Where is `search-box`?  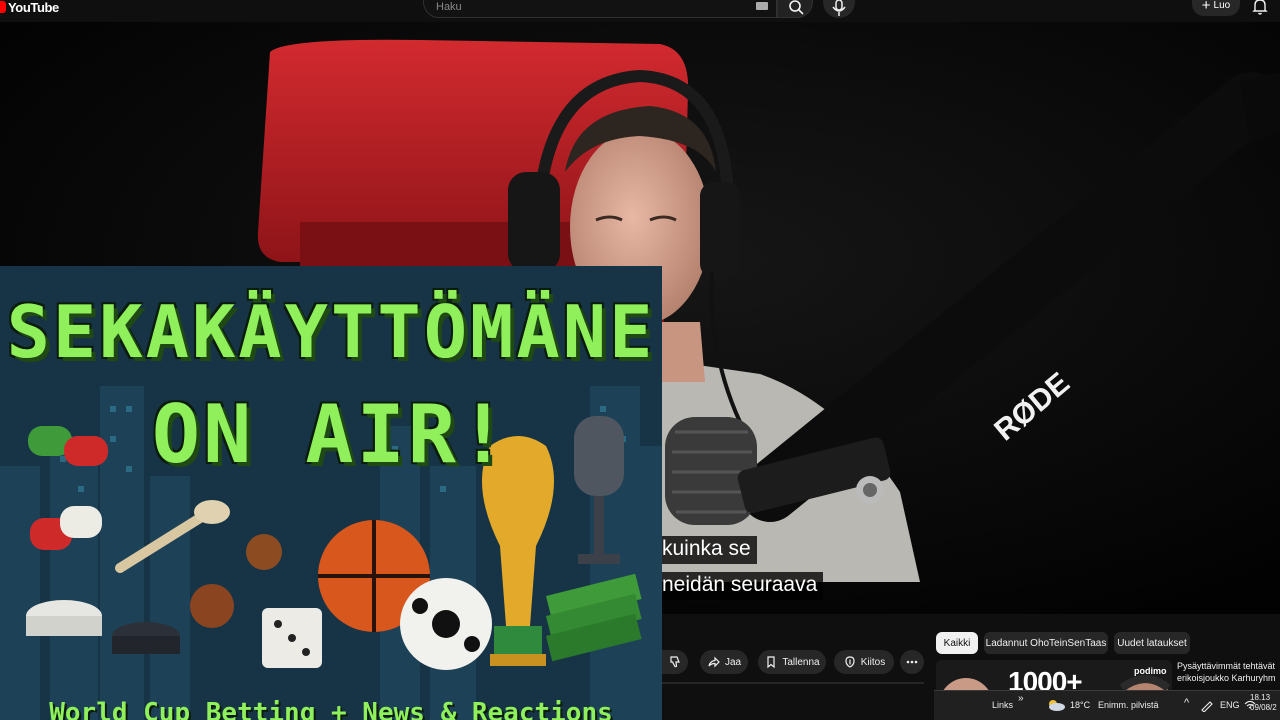
search-box is located at coordinates (600, 9).